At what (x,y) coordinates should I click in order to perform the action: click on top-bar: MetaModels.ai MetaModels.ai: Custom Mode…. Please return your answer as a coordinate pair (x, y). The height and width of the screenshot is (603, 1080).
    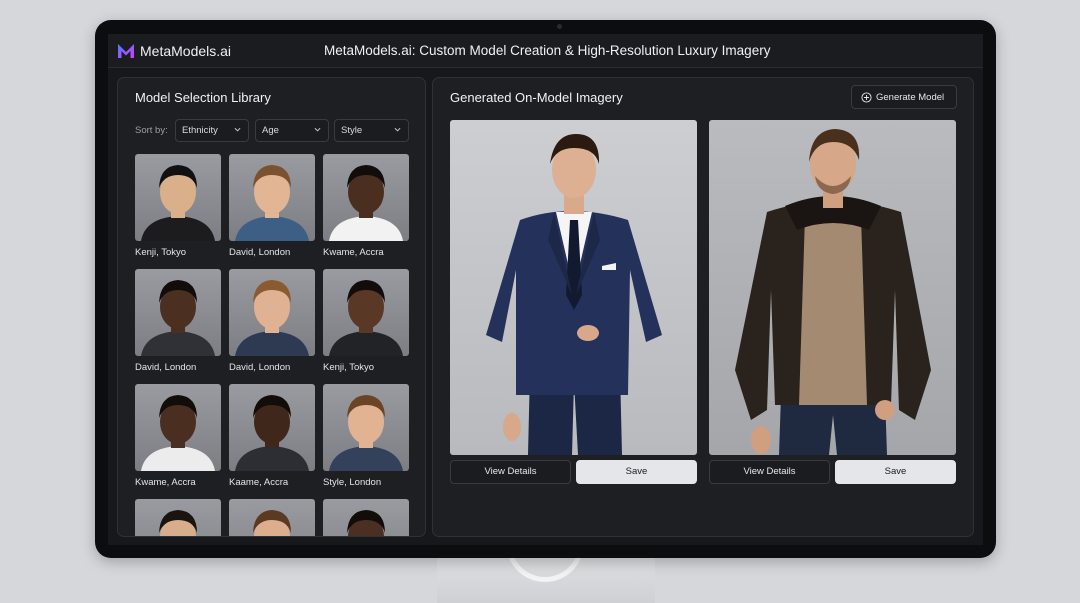
    Looking at the image, I should click on (545, 51).